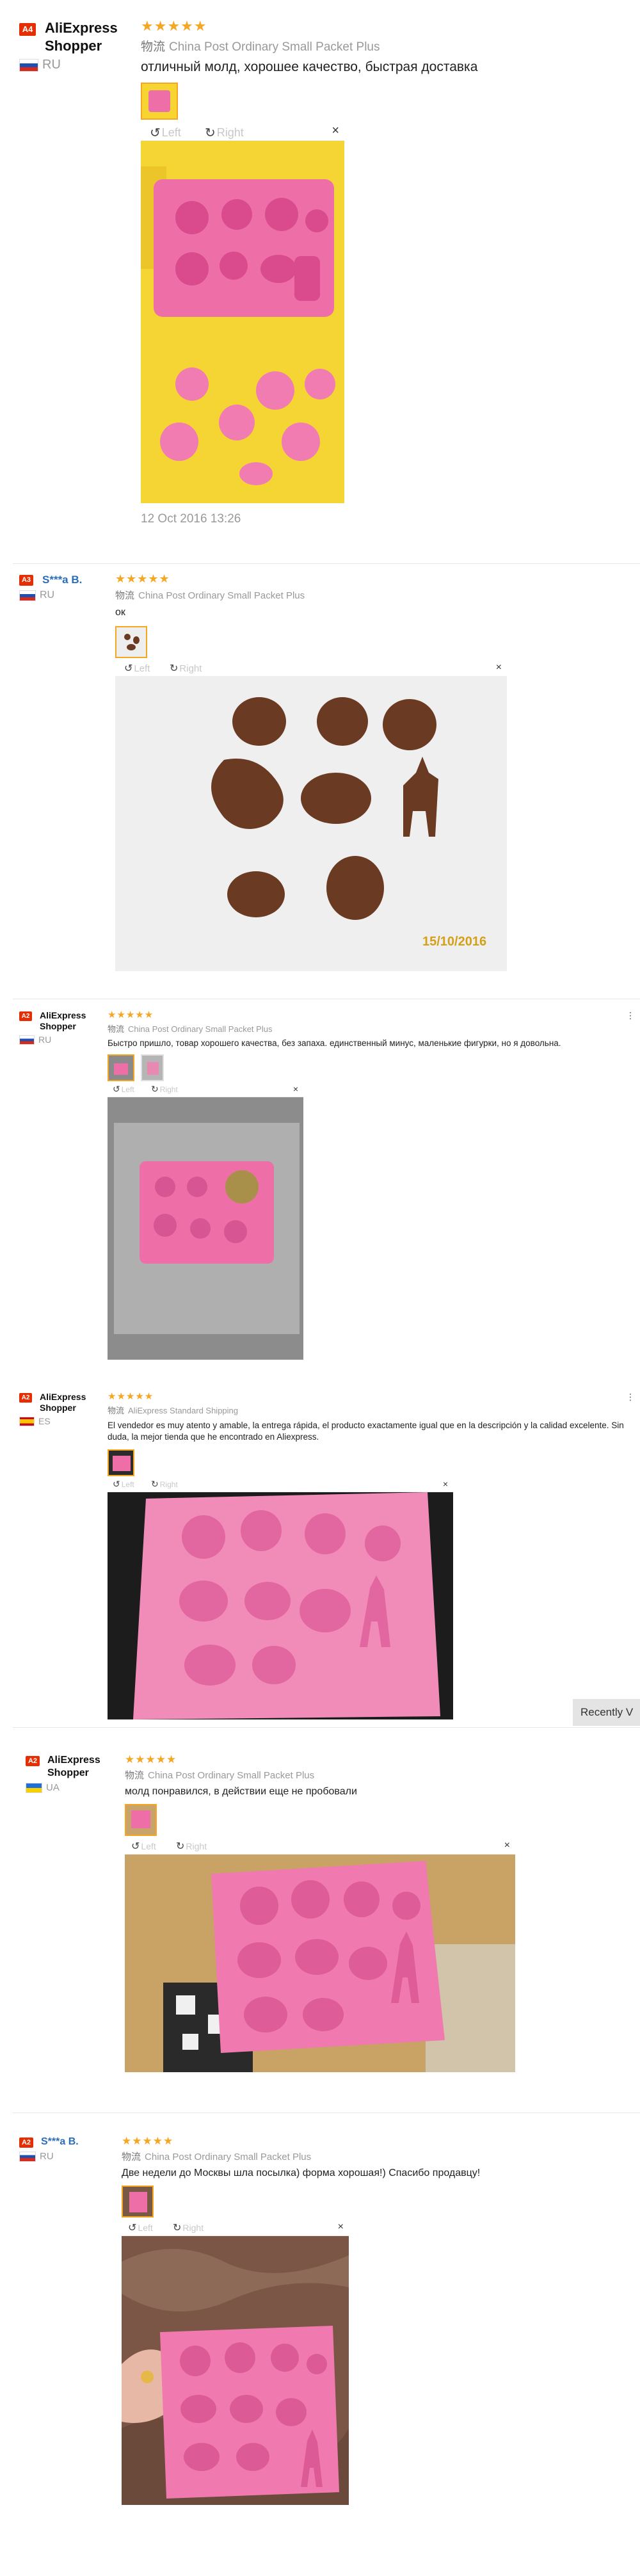  What do you see at coordinates (44, 1421) in the screenshot?
I see `country-code: ES` at bounding box center [44, 1421].